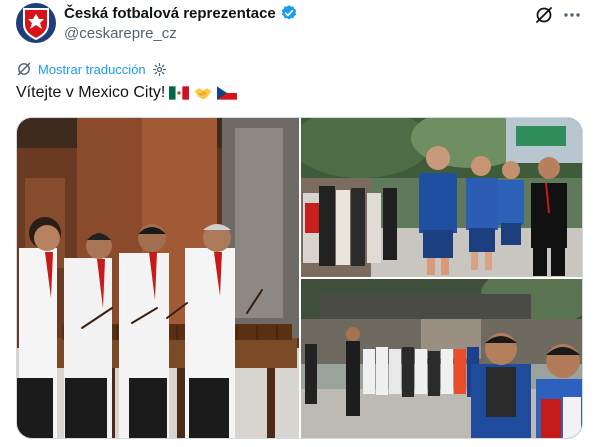  I want to click on show-translation-row: Mostrar traducción, so click(91, 69).